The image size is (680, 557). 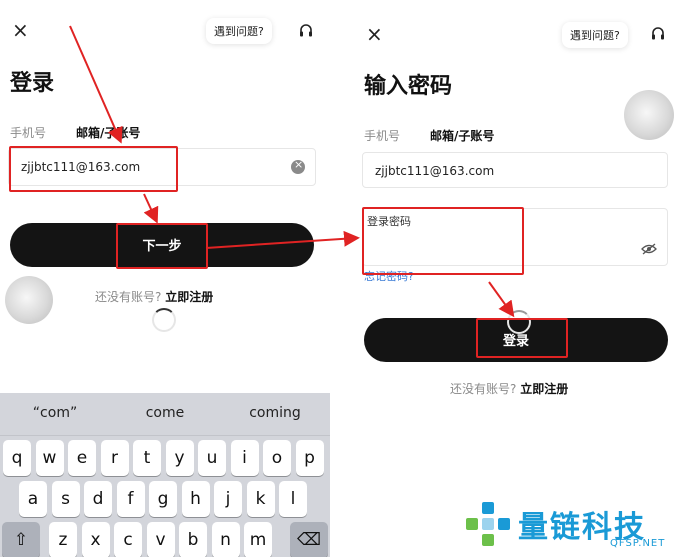 What do you see at coordinates (17, 458) in the screenshot?
I see `key-q: q` at bounding box center [17, 458].